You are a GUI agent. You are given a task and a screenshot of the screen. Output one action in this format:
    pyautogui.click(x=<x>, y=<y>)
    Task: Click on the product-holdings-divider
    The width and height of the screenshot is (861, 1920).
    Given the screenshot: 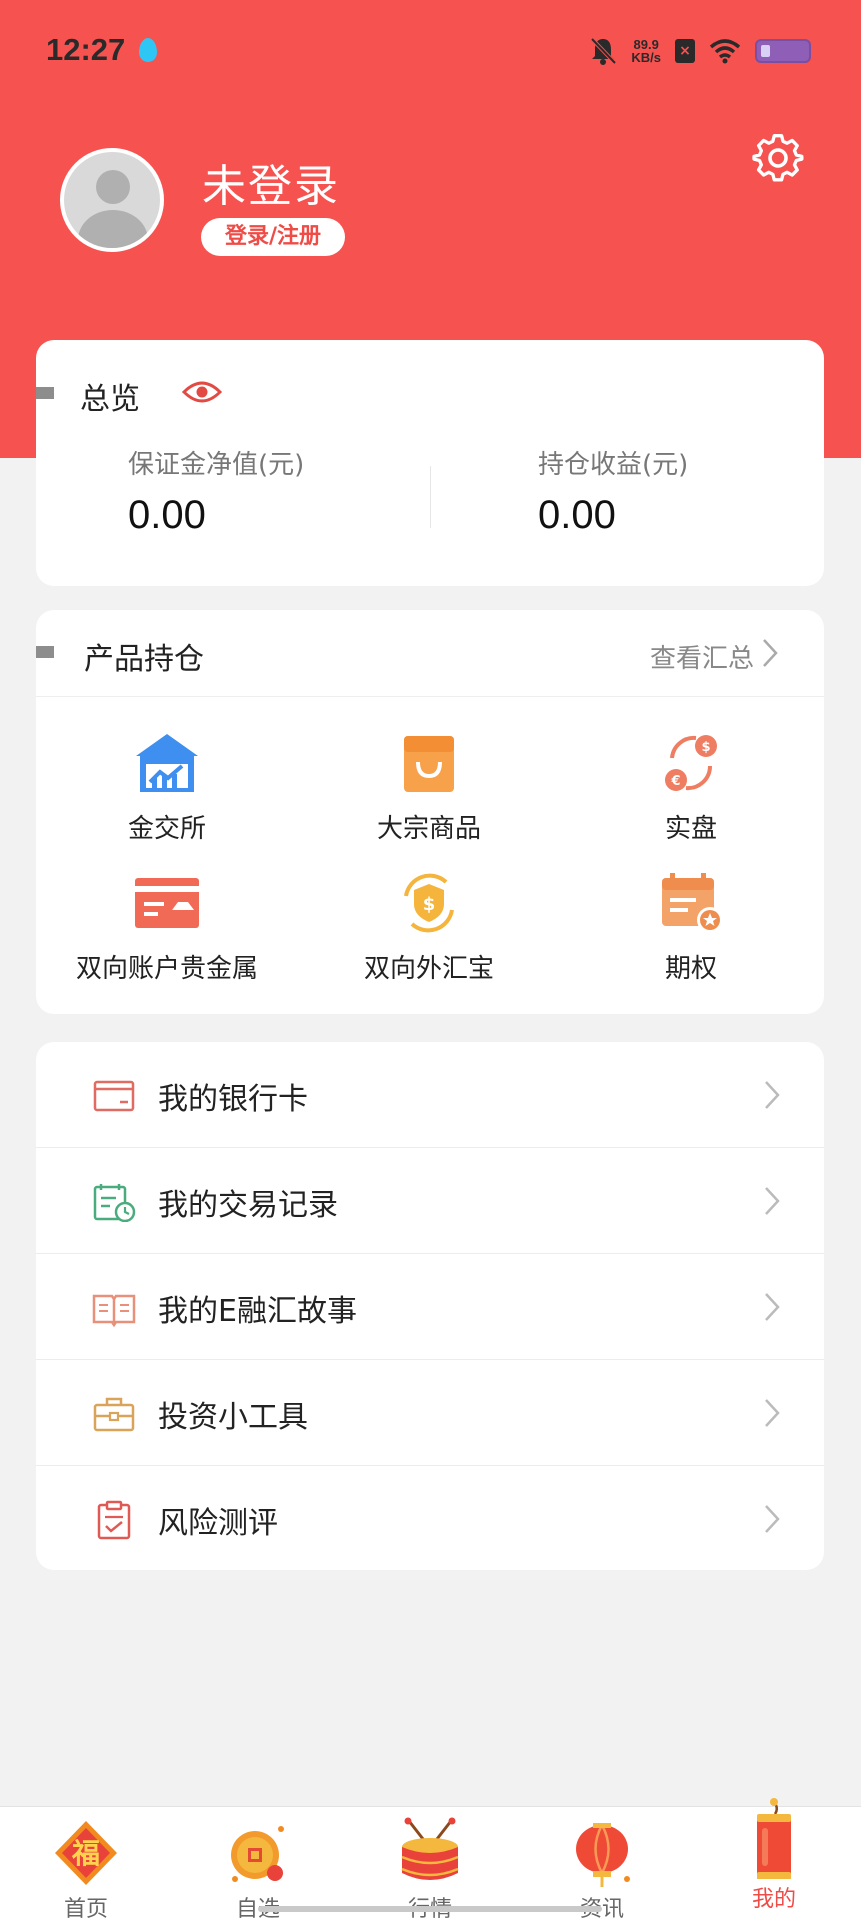 What is the action you would take?
    pyautogui.click(x=430, y=696)
    